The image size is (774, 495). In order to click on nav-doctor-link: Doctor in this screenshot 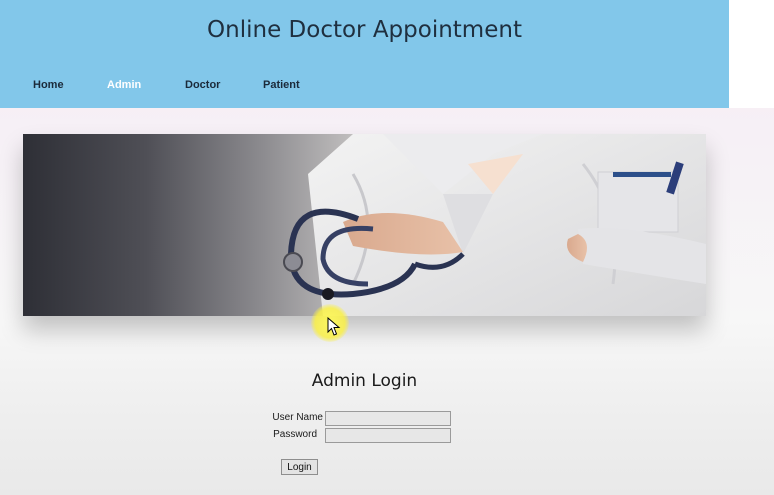, I will do `click(202, 85)`.